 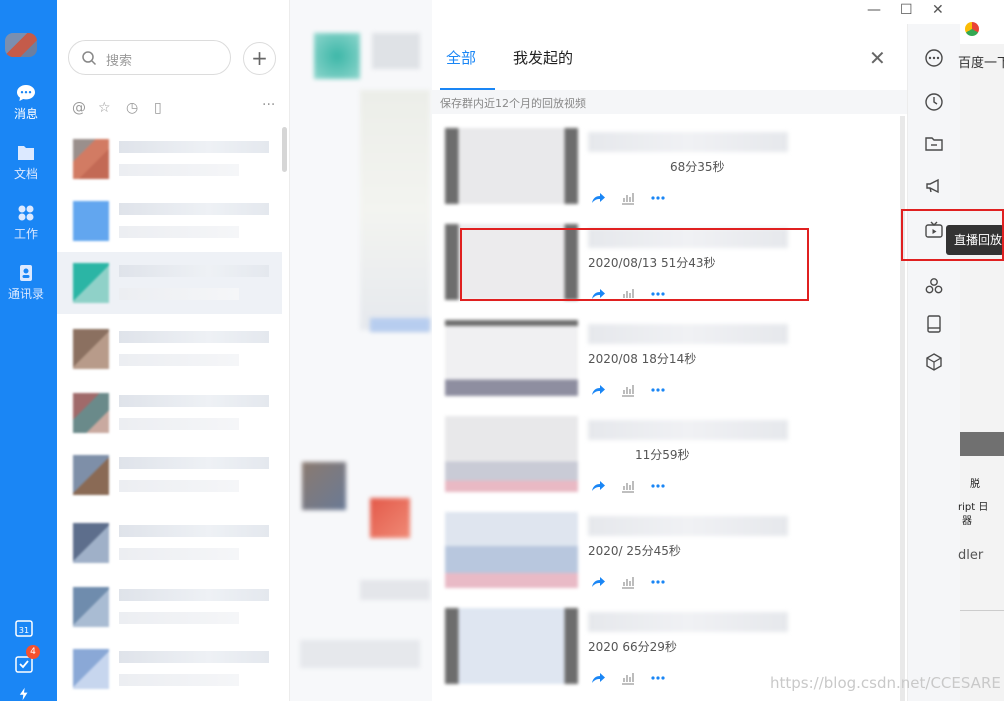 I want to click on nav-item-docs: 文档, so click(x=26, y=163).